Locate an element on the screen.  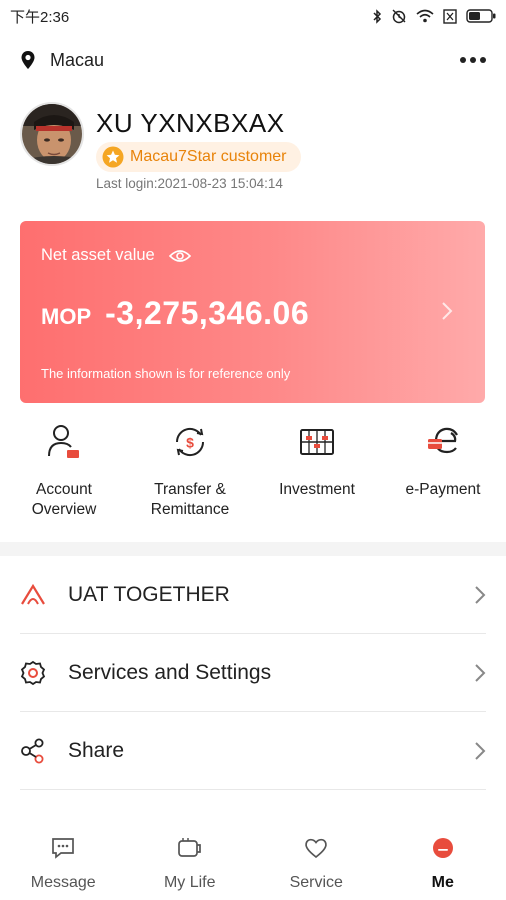
tab-label: Me is located at coordinates (442, 882).